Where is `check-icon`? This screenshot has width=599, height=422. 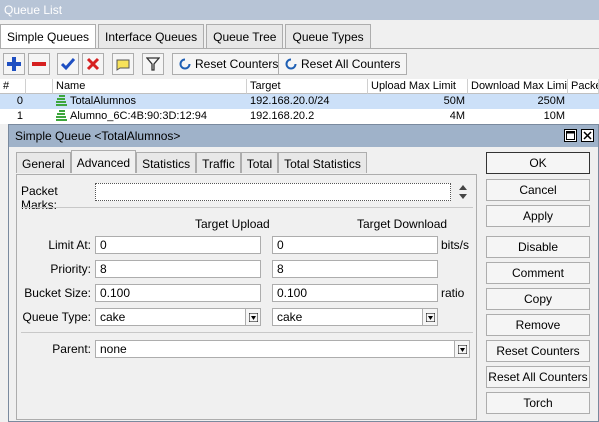
check-icon is located at coordinates (68, 64).